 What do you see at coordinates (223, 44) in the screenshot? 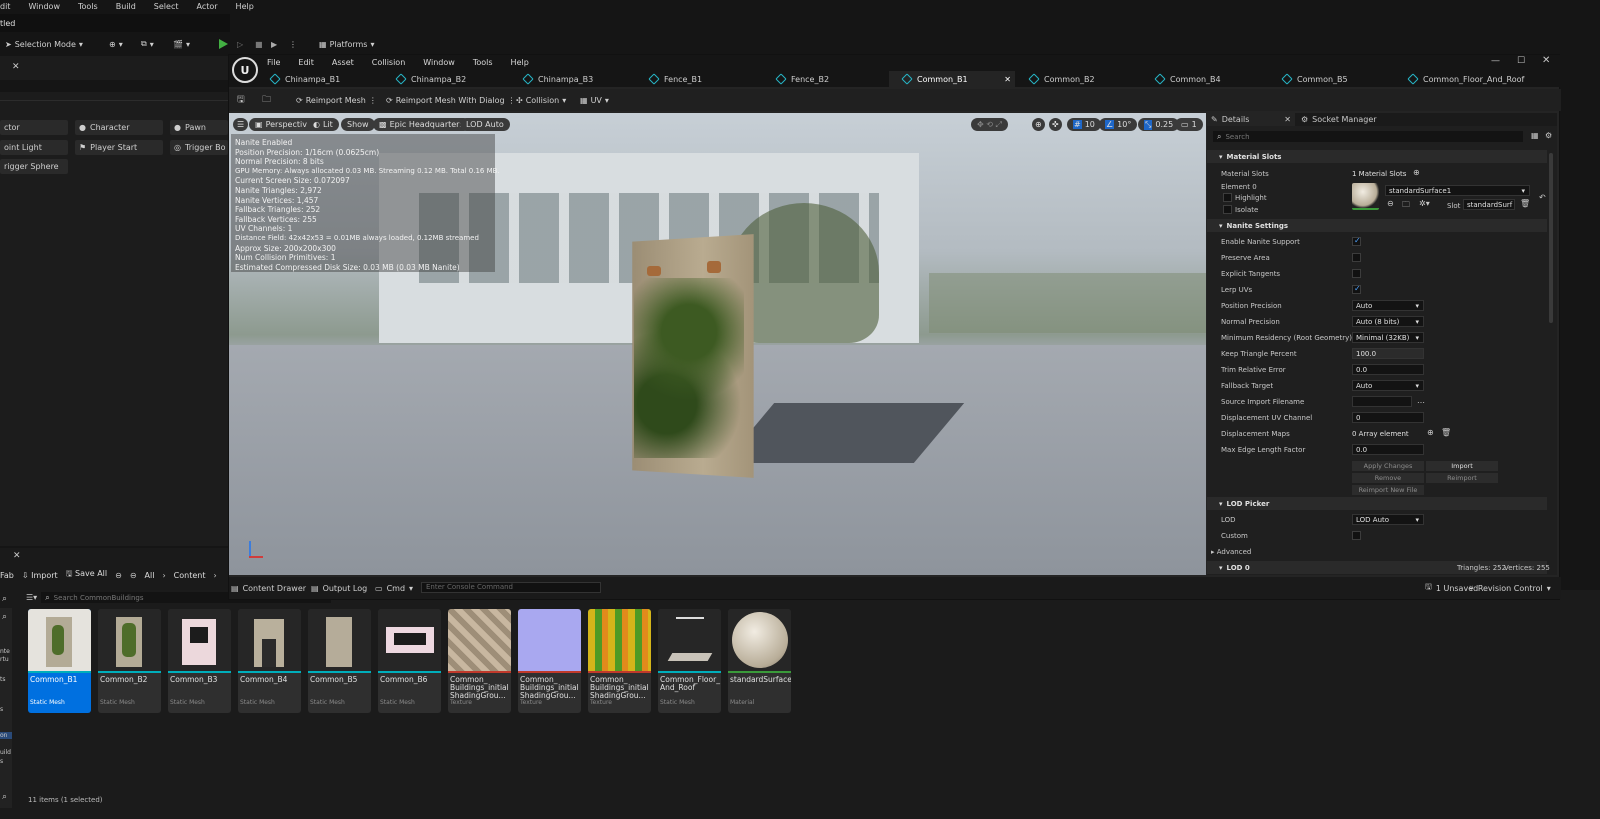
I see `play-button` at bounding box center [223, 44].